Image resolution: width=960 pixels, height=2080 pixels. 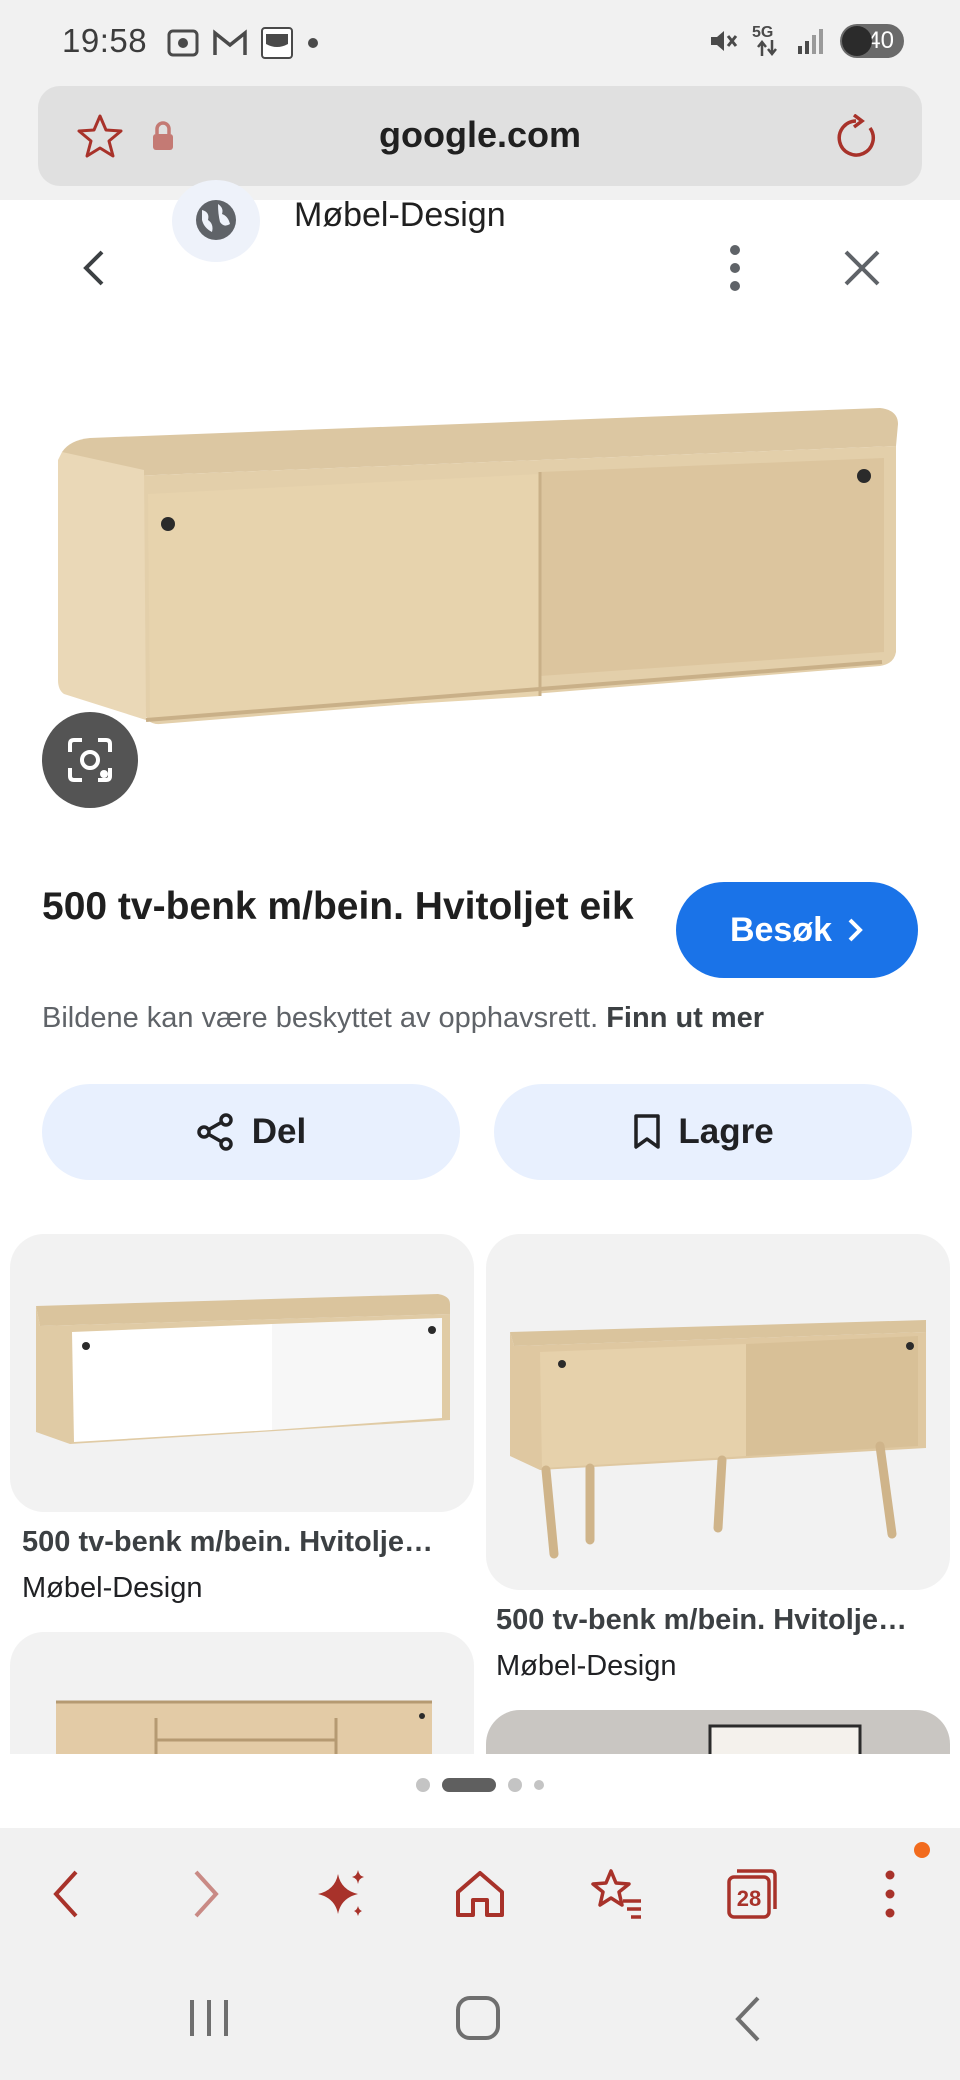 What do you see at coordinates (478, 566) in the screenshot?
I see `tv-bench-illustration` at bounding box center [478, 566].